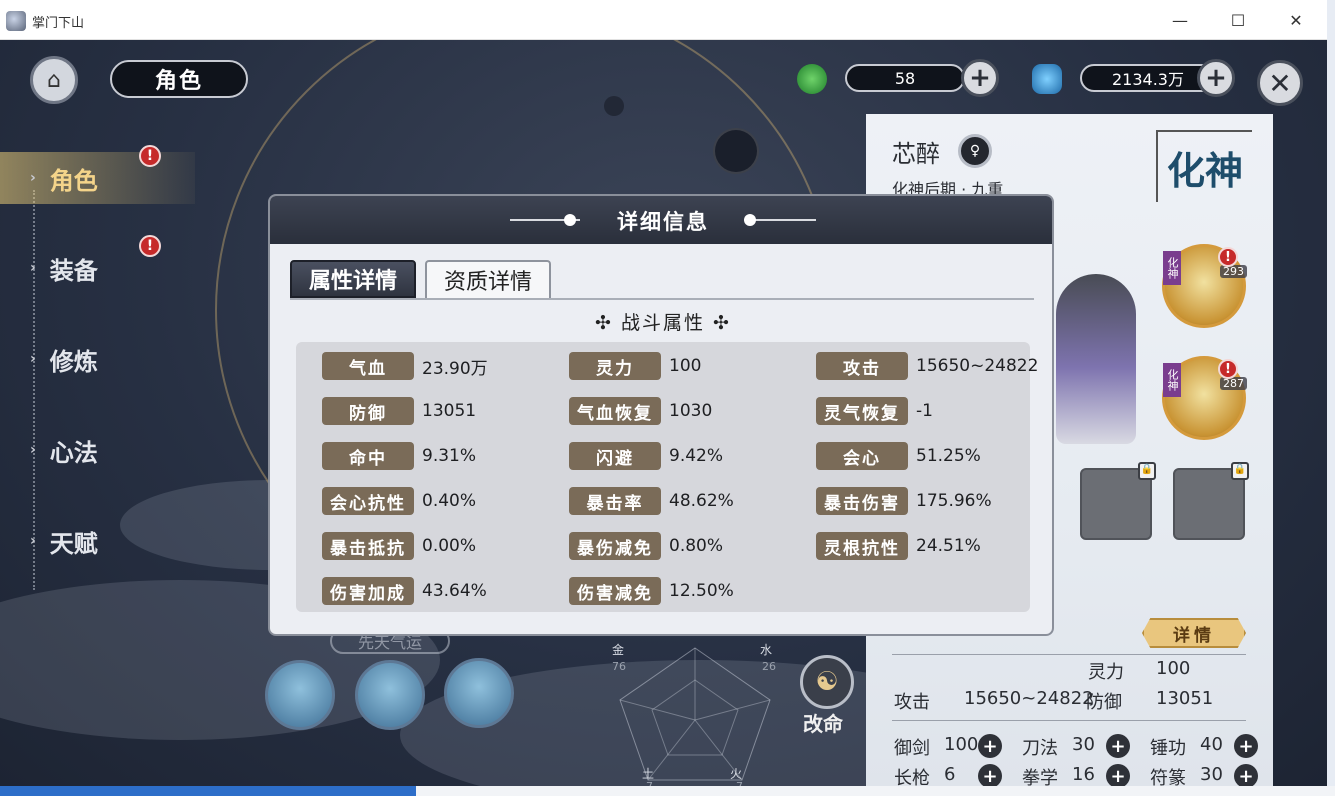  What do you see at coordinates (862, 366) in the screenshot?
I see `stat-label: 攻击` at bounding box center [862, 366].